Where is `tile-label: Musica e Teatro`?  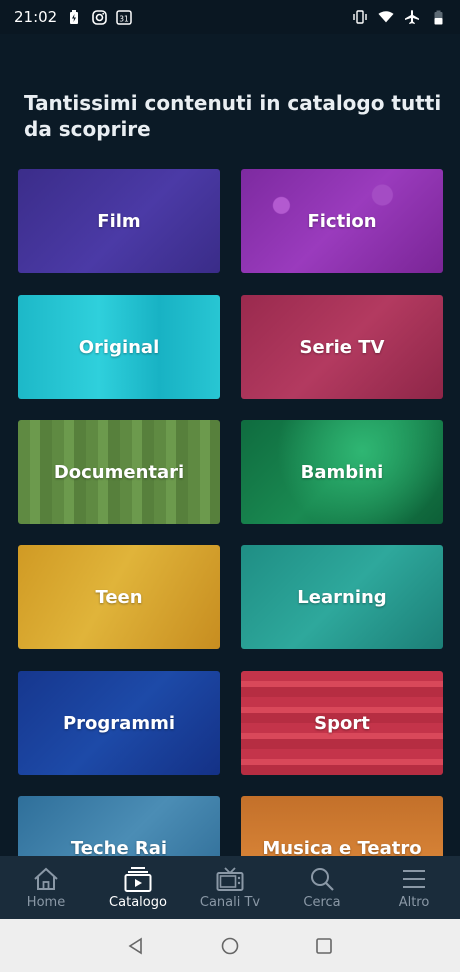 tile-label: Musica e Teatro is located at coordinates (342, 848).